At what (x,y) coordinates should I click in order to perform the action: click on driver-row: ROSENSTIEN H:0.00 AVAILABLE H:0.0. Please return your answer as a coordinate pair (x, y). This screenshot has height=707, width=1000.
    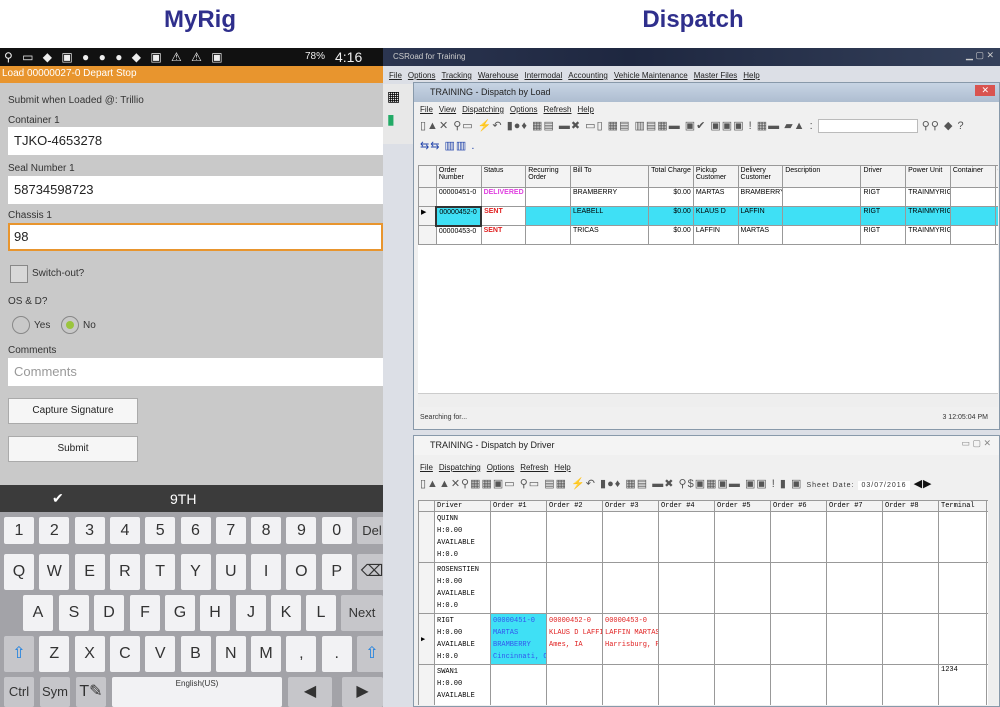
    Looking at the image, I should click on (703, 588).